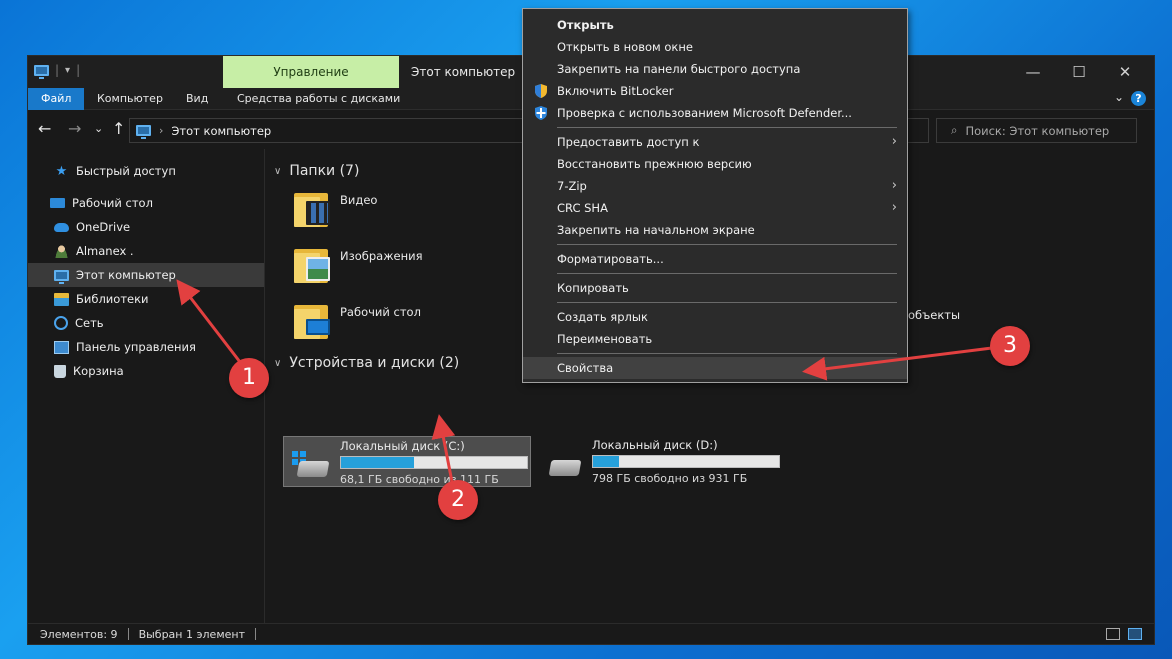  What do you see at coordinates (715, 317) in the screenshot?
I see `menu-item-create-shortcut: Создать ярлык` at bounding box center [715, 317].